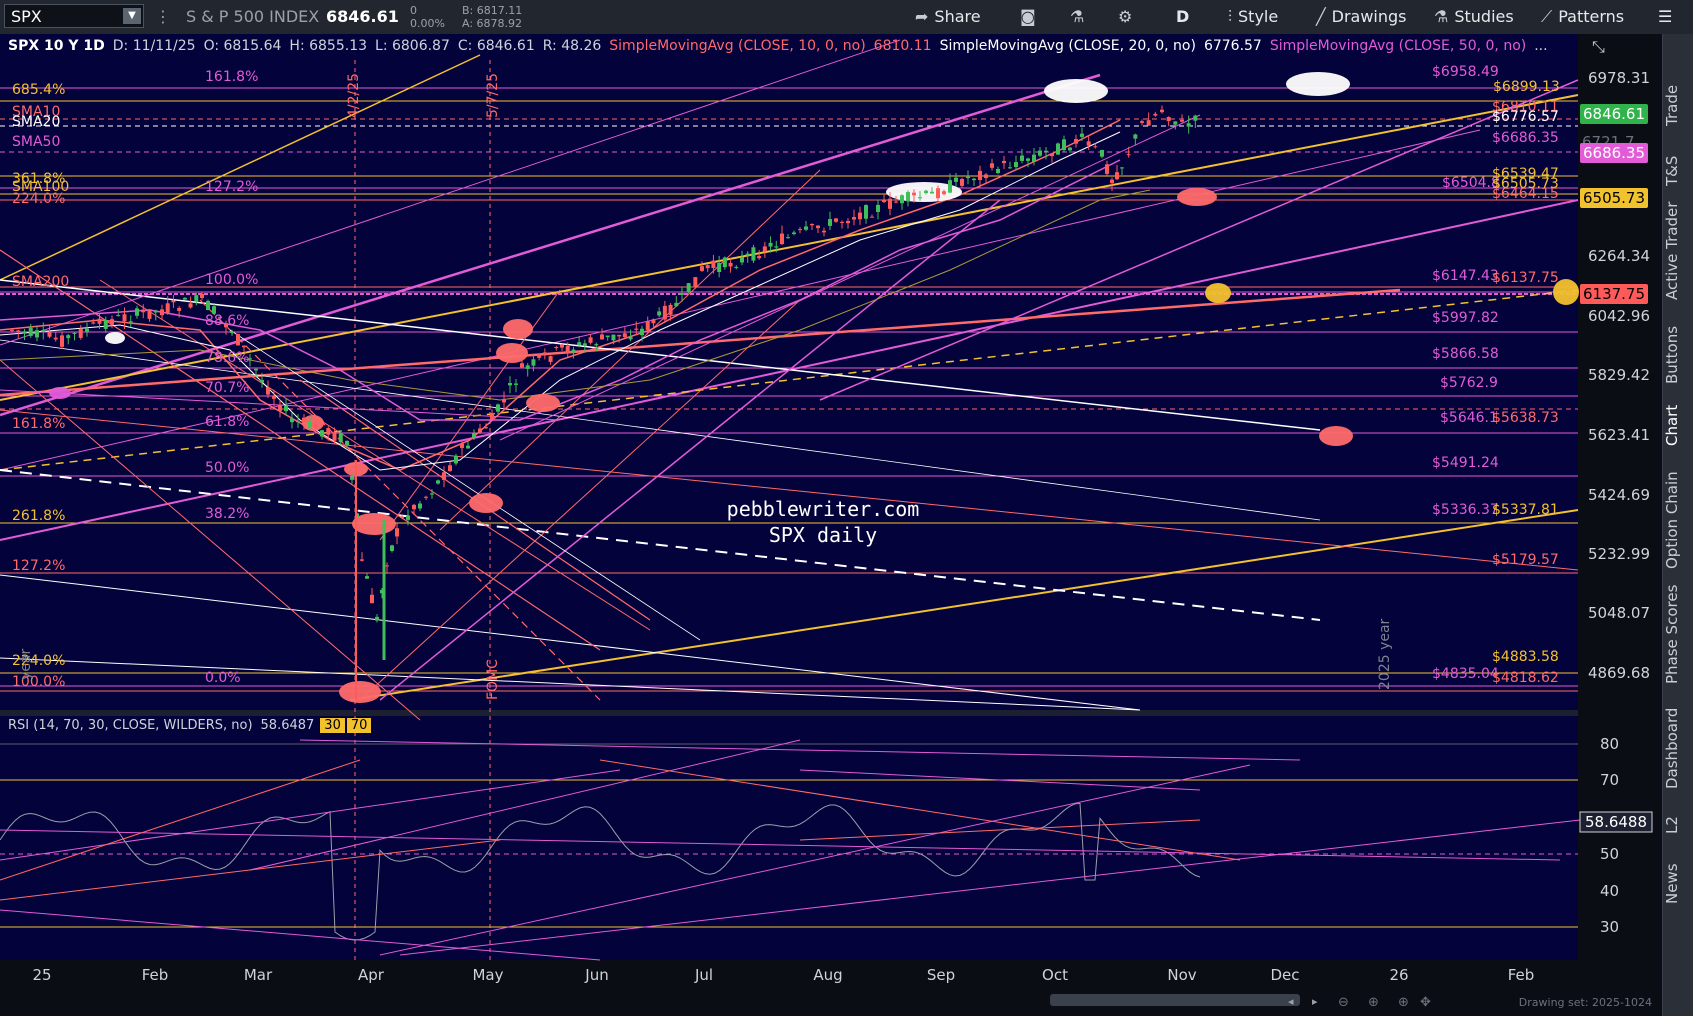  I want to click on rsi-os: 70, so click(359, 725).